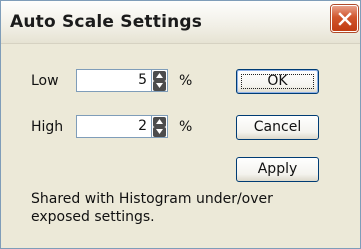 Image resolution: width=361 pixels, height=249 pixels. What do you see at coordinates (45, 81) in the screenshot?
I see `low-label: Low` at bounding box center [45, 81].